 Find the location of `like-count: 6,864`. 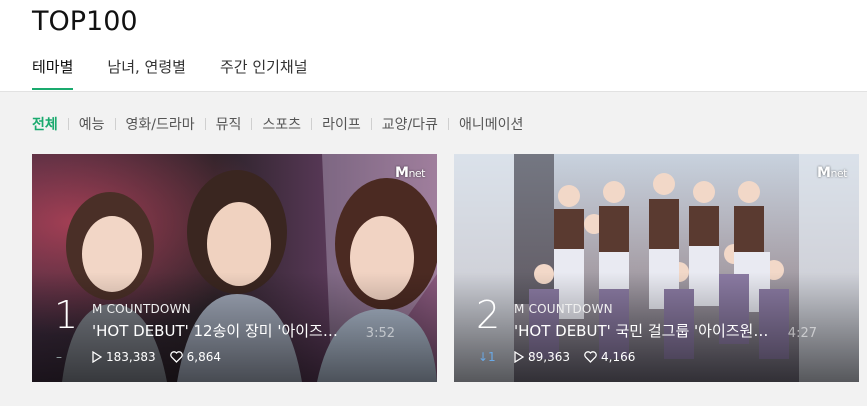

like-count: 6,864 is located at coordinates (195, 357).